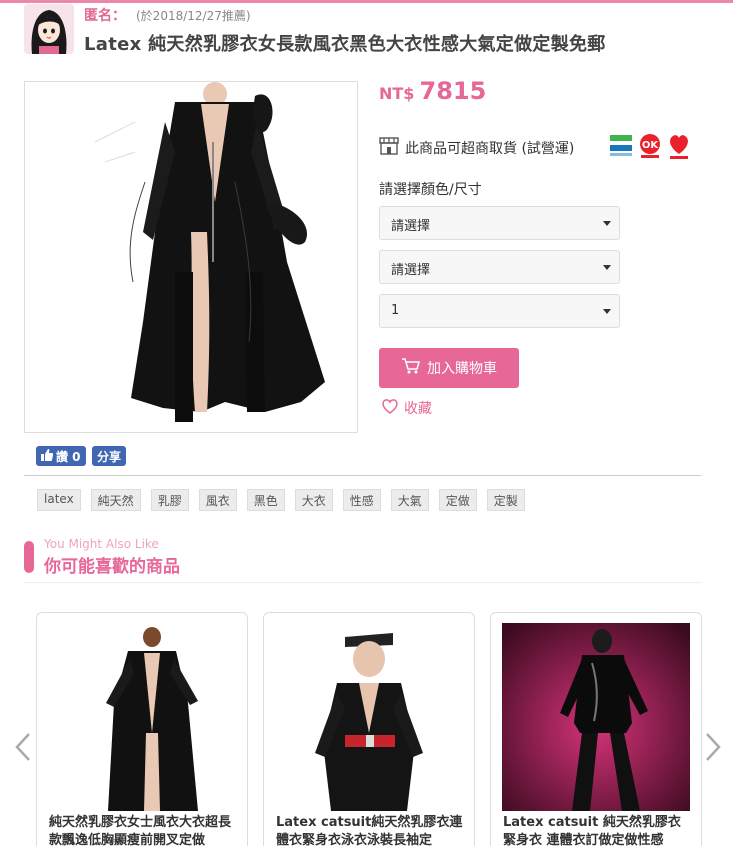 The image size is (733, 846). Describe the element at coordinates (418, 409) in the screenshot. I see `favorite-label: 收藏` at that location.